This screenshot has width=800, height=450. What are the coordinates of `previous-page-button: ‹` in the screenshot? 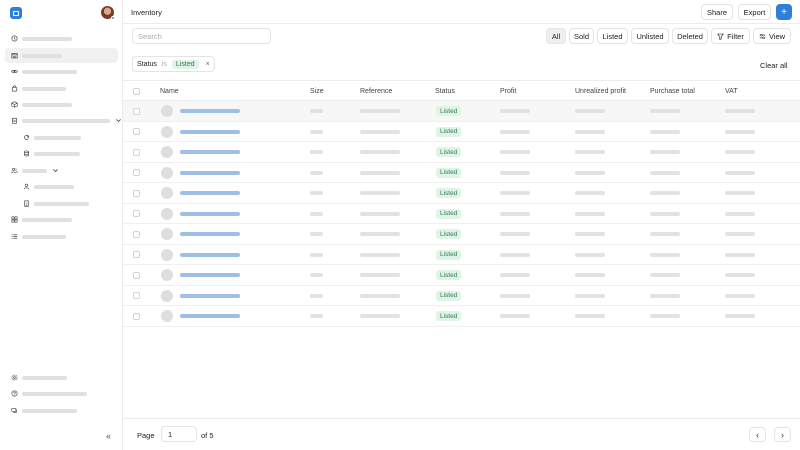 It's located at (757, 434).